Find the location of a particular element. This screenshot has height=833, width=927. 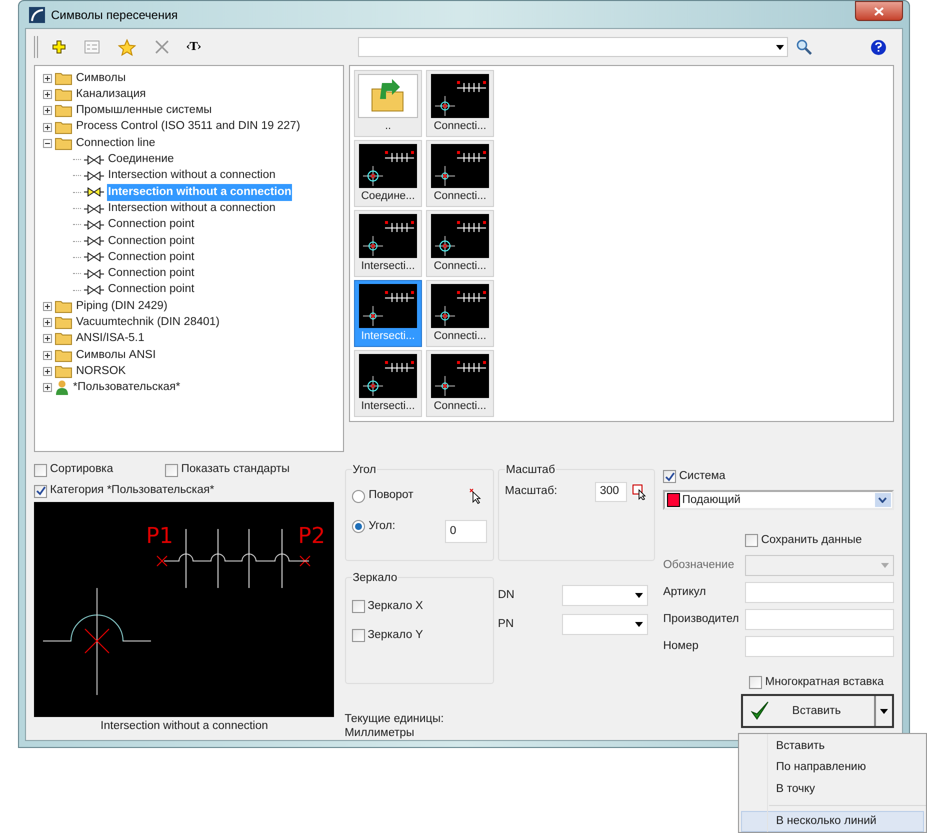

checkbox-label: Многократная вставка is located at coordinates (824, 682).